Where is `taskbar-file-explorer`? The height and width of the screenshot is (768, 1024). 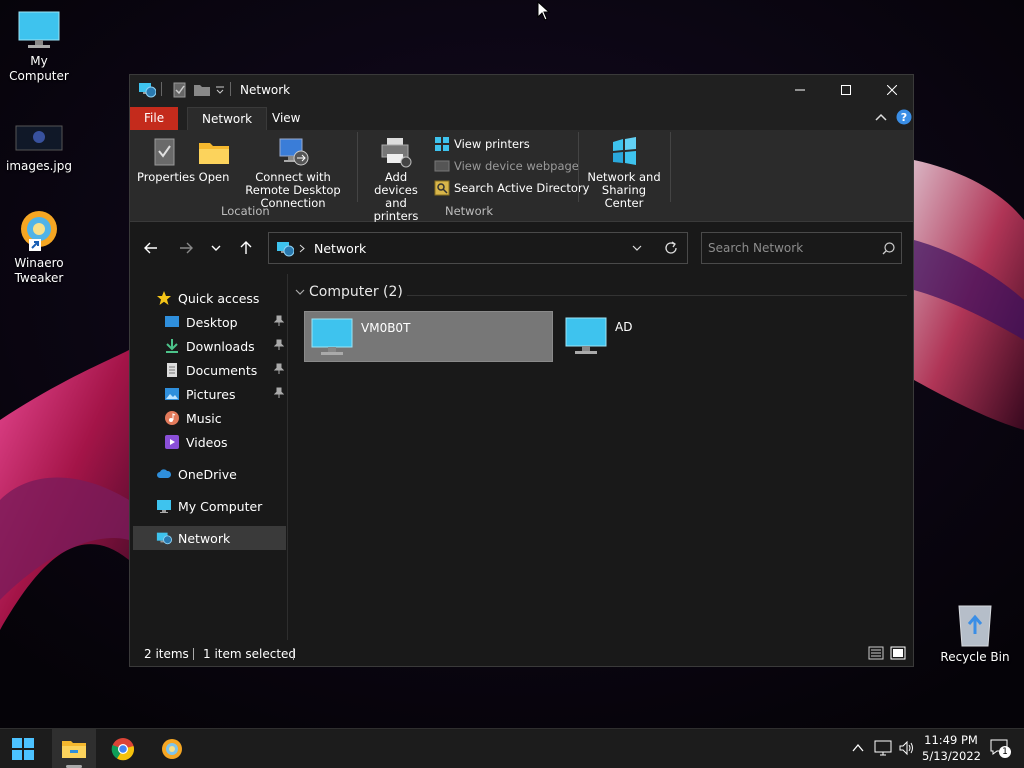 taskbar-file-explorer is located at coordinates (74, 748).